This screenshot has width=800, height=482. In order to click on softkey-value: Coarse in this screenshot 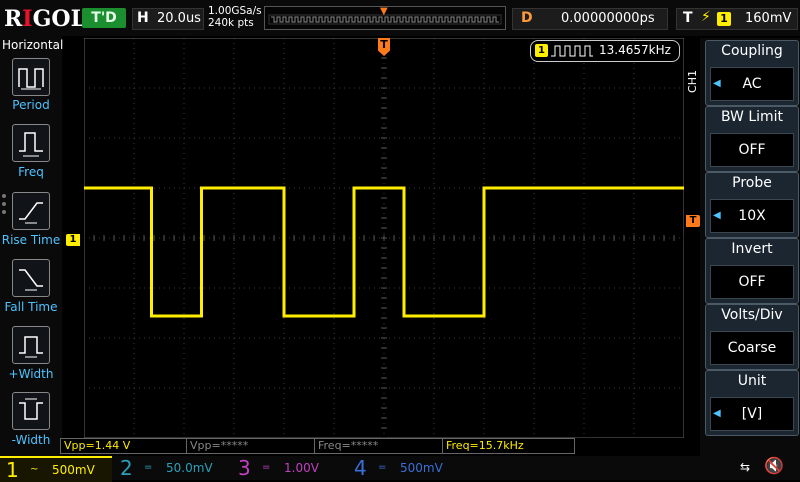, I will do `click(752, 348)`.